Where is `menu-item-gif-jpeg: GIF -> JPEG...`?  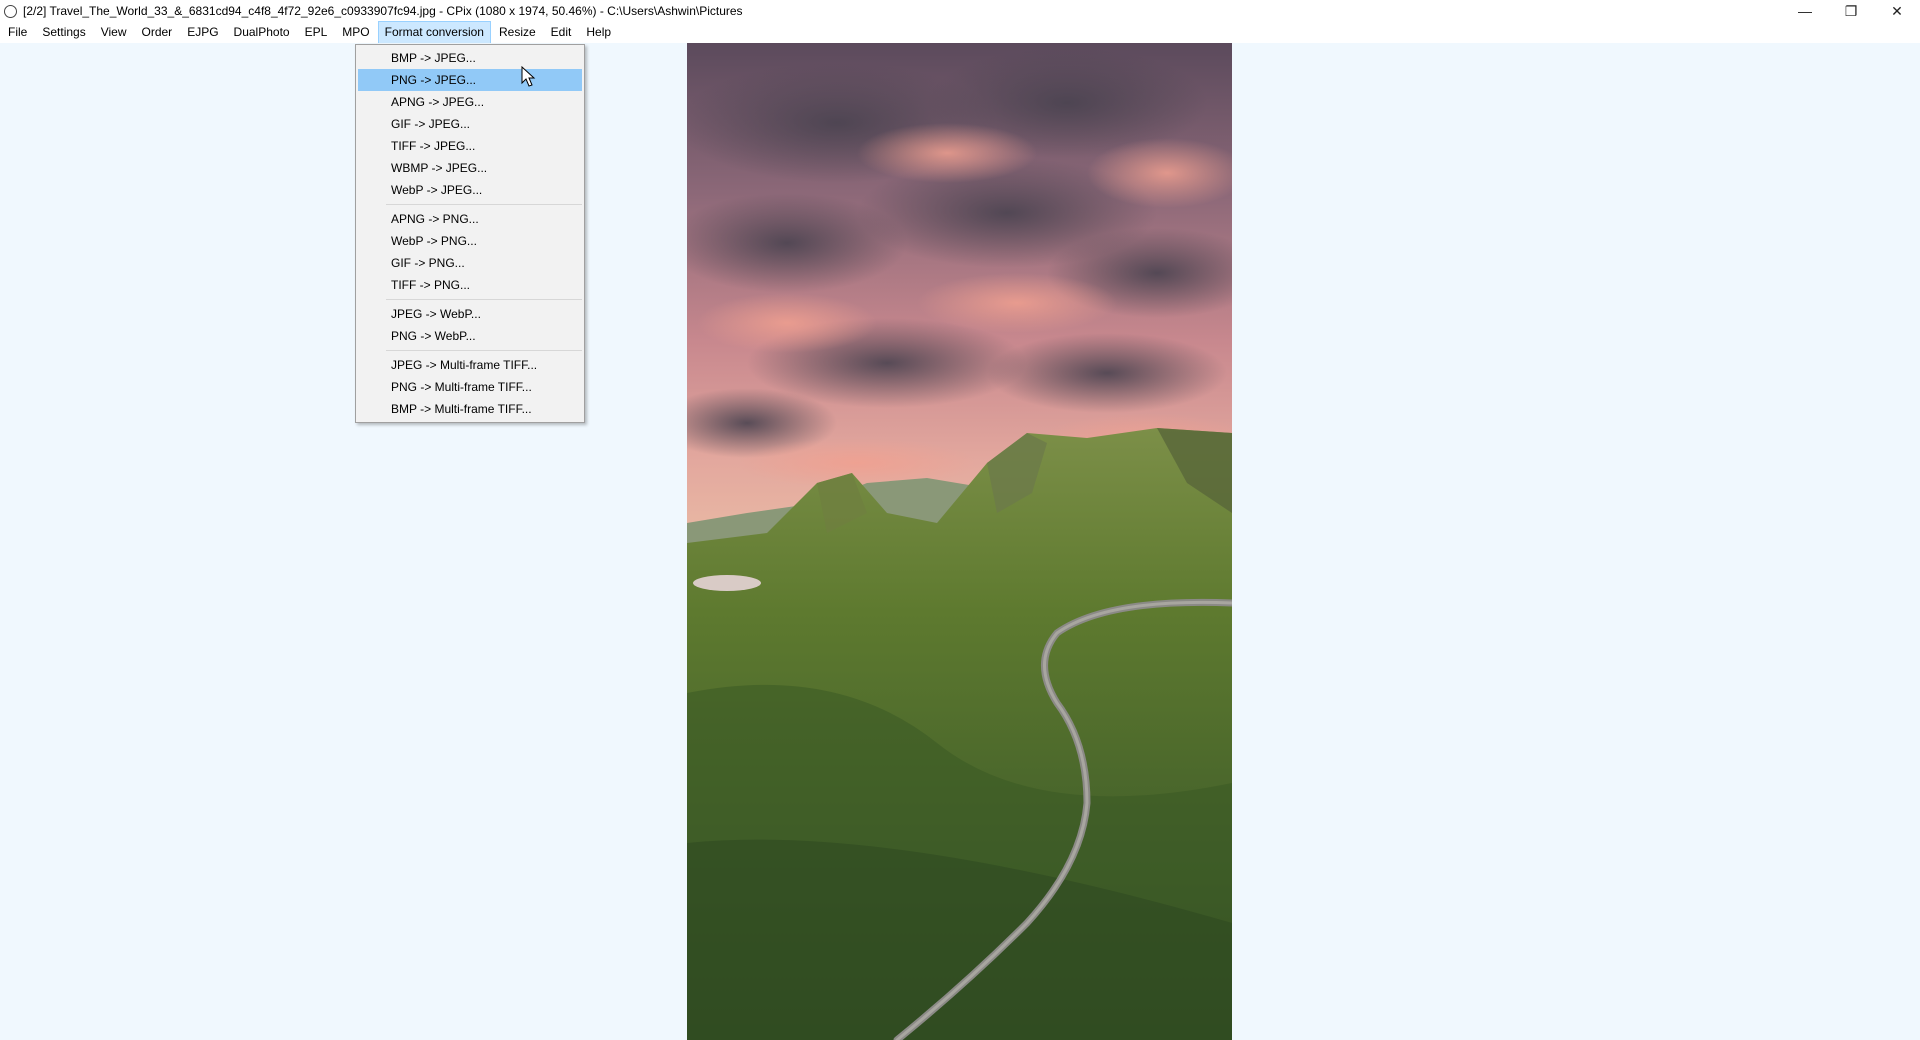
menu-item-gif-jpeg: GIF -> JPEG... is located at coordinates (470, 124).